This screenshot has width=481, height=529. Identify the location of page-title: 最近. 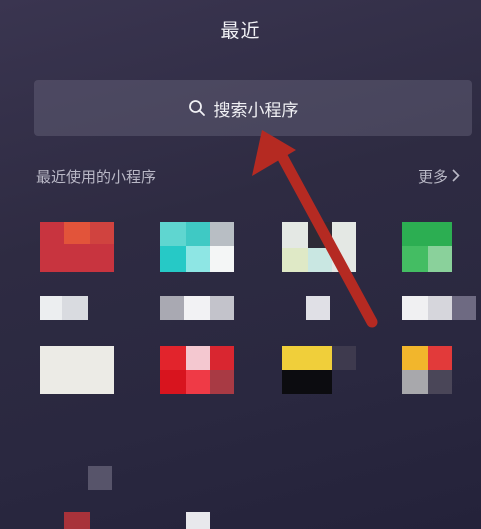
(240, 31).